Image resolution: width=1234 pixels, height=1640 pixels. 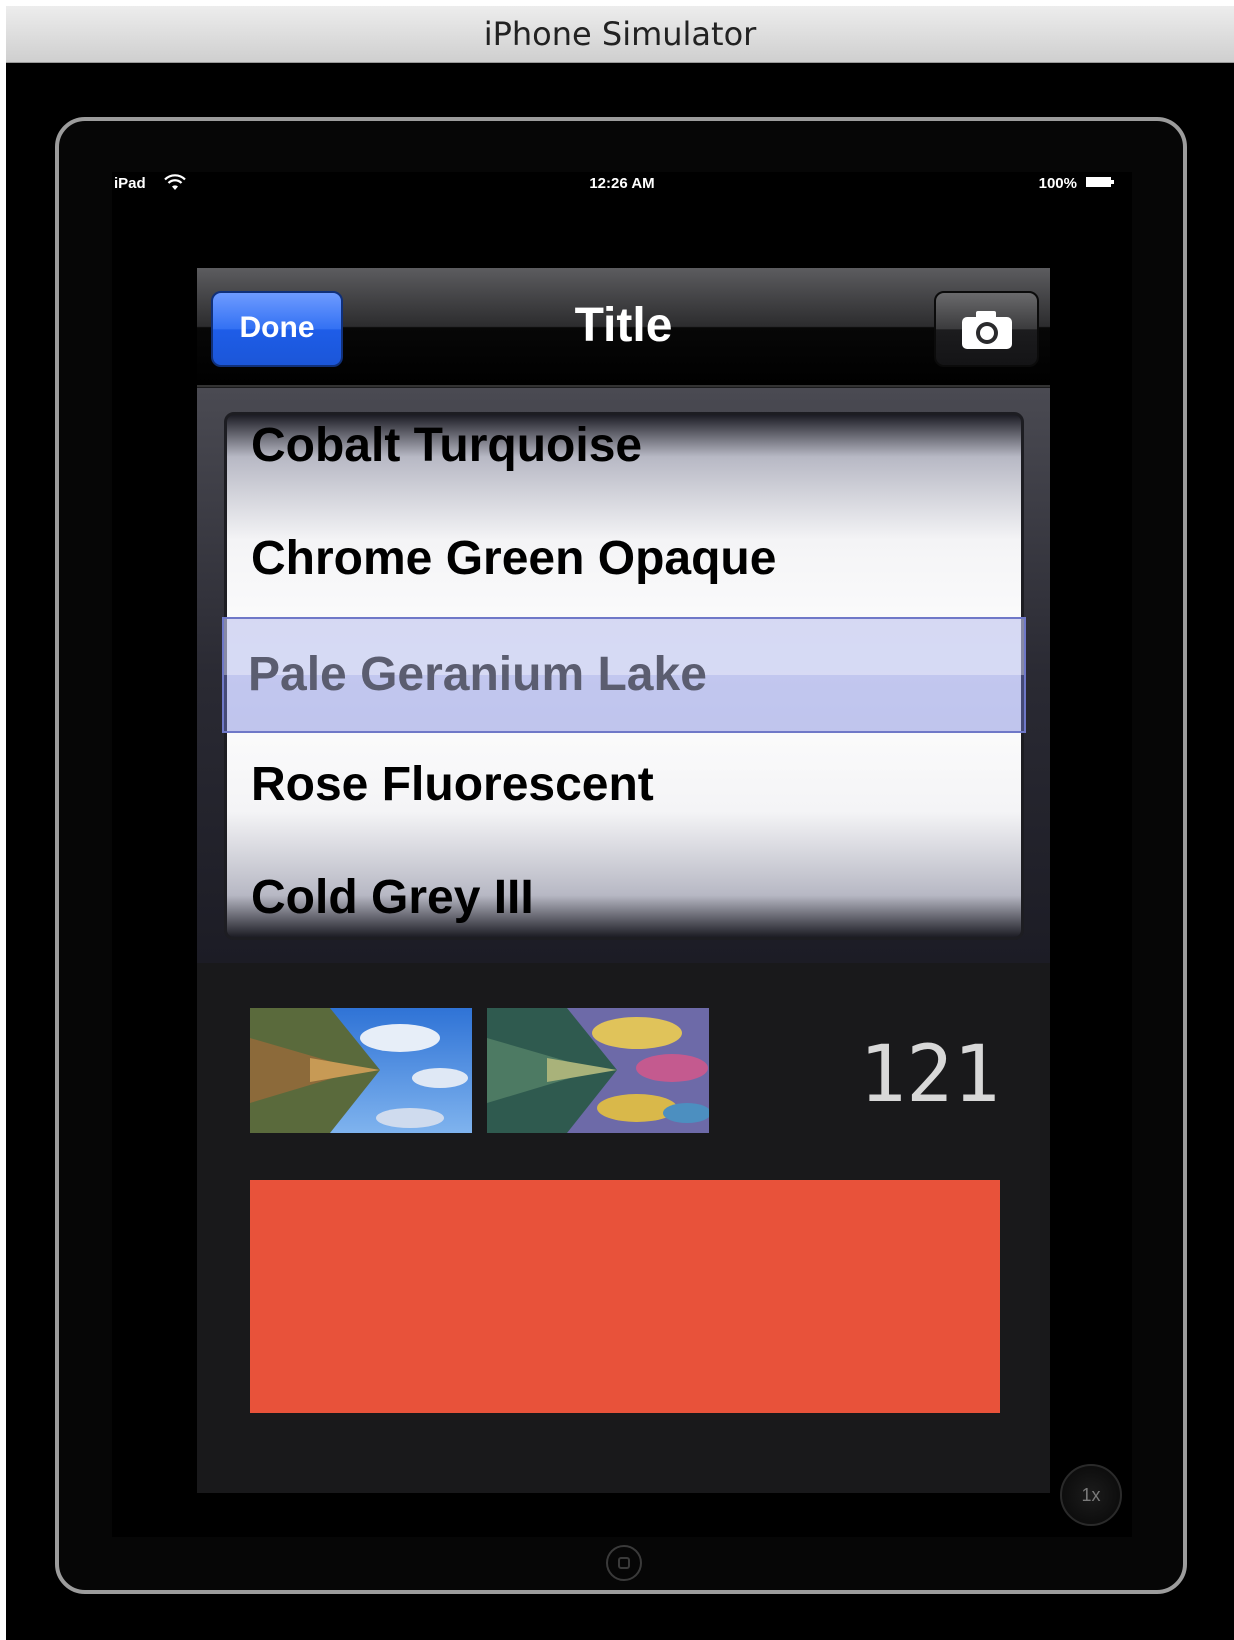 What do you see at coordinates (625, 1296) in the screenshot?
I see `color-swatch` at bounding box center [625, 1296].